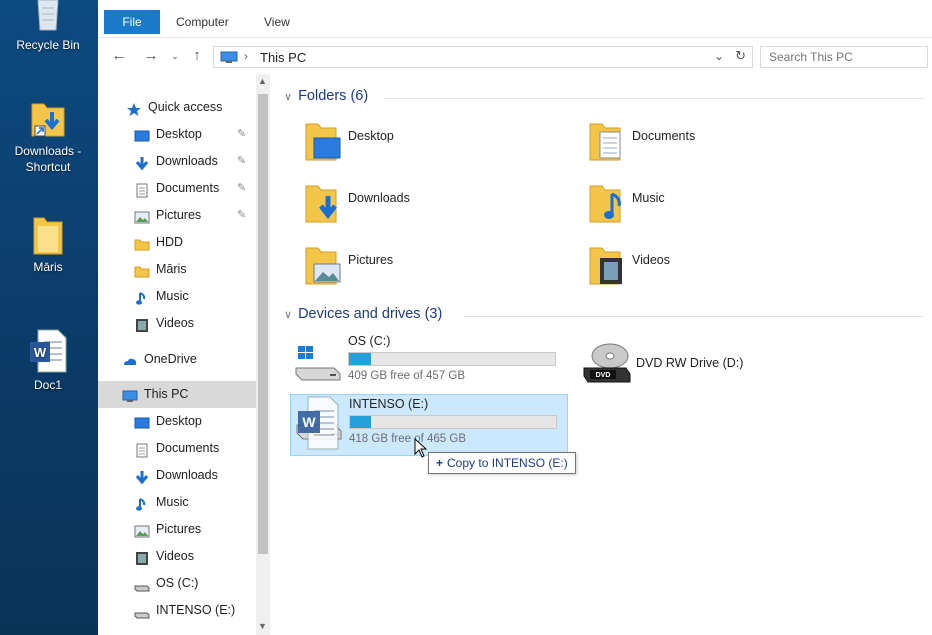 Image resolution: width=932 pixels, height=635 pixels. Describe the element at coordinates (515, 19) in the screenshot. I see `ribbon-tabs: File Computer View` at that location.